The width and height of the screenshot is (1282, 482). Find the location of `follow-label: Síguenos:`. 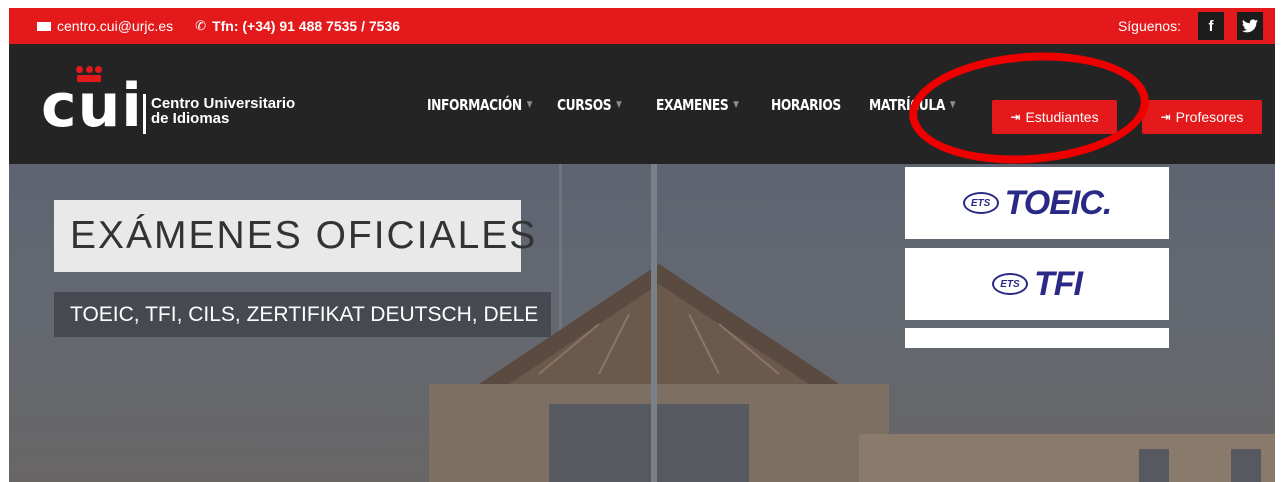

follow-label: Síguenos: is located at coordinates (1149, 26).